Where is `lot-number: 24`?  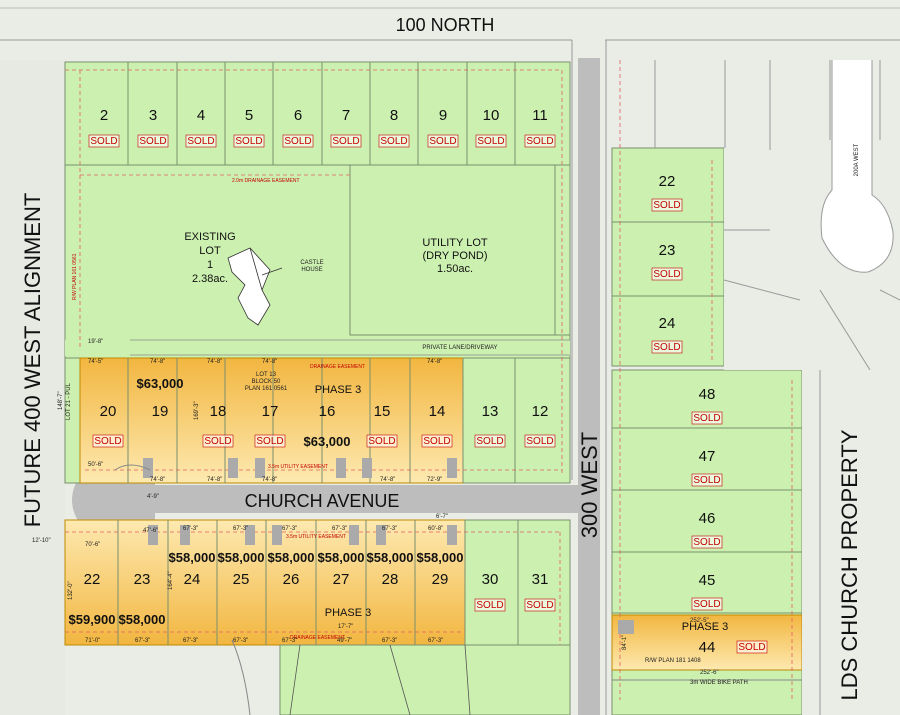
lot-number: 24 is located at coordinates (192, 579).